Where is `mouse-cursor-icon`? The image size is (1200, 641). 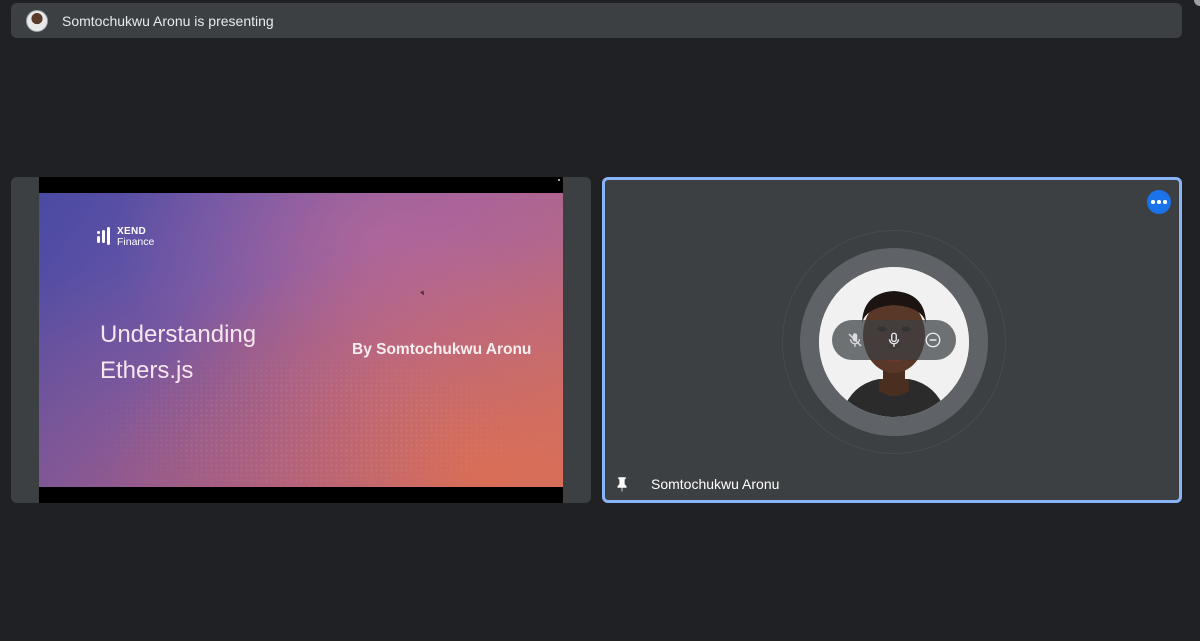 mouse-cursor-icon is located at coordinates (423, 293).